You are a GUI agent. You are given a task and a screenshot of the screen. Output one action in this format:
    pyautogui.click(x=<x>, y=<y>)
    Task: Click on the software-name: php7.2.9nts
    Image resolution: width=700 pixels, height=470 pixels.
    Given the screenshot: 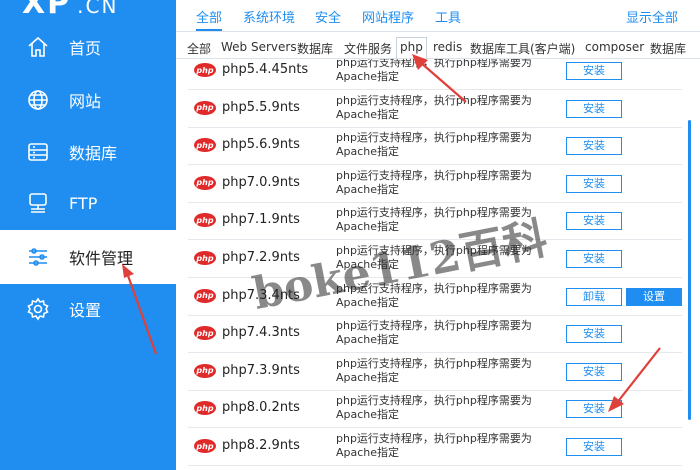 What is the action you would take?
    pyautogui.click(x=261, y=257)
    